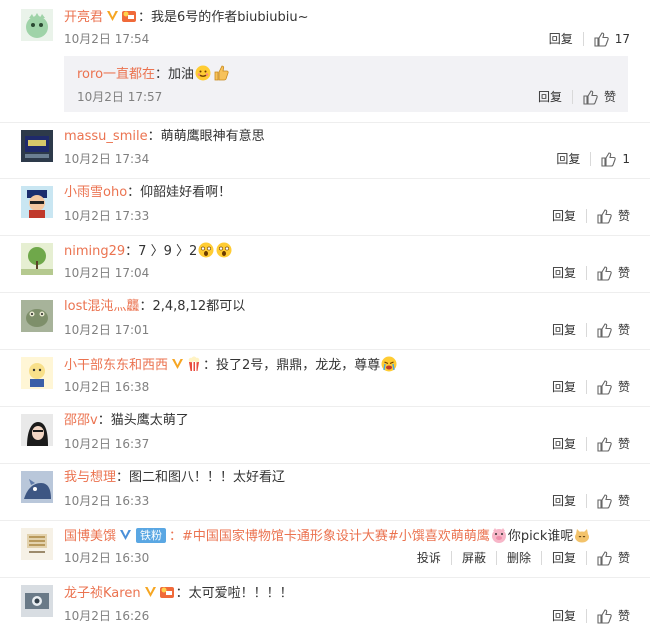 The height and width of the screenshot is (629, 650). I want to click on comment-time: 10月2日 17:54, so click(107, 39).